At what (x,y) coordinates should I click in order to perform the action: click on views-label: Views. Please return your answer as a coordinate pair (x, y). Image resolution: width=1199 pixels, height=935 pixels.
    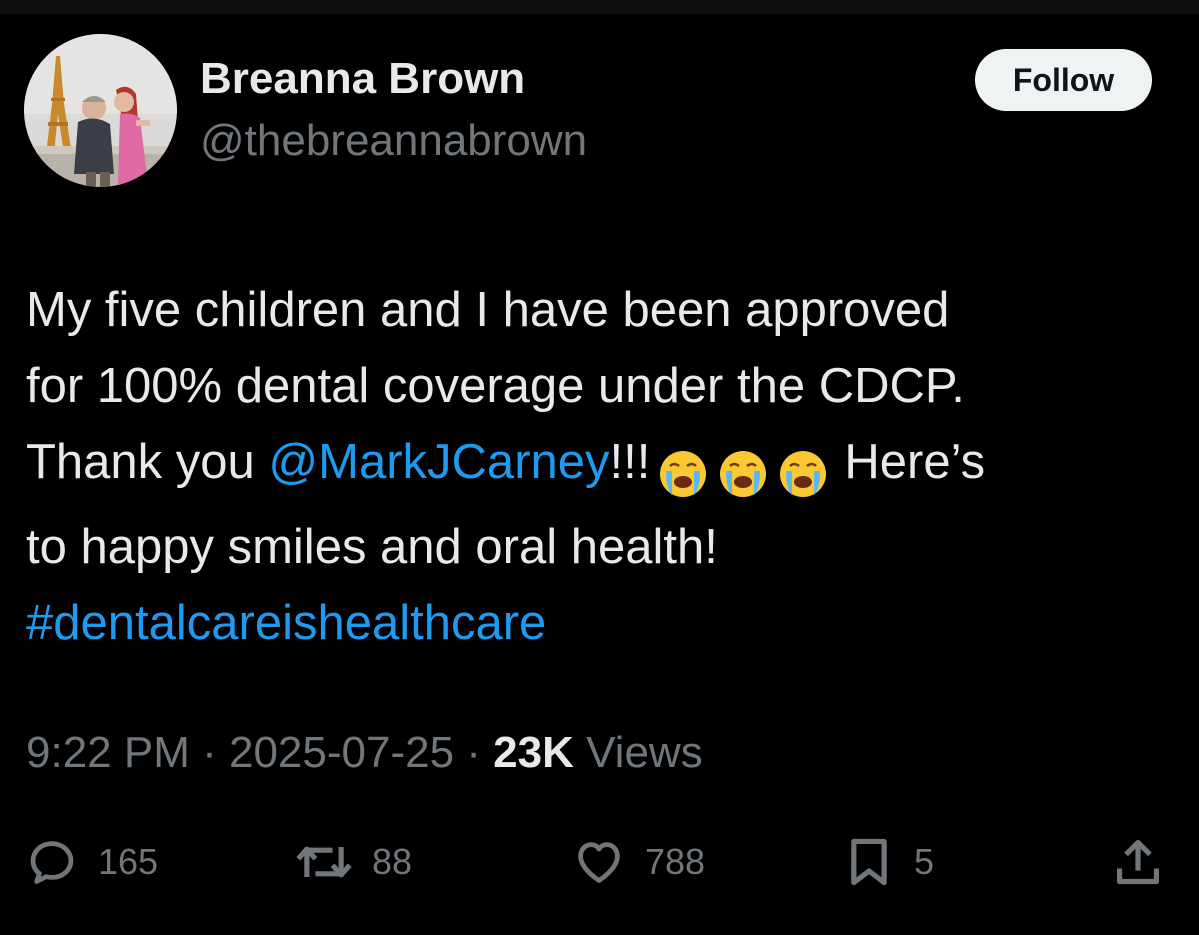
    Looking at the image, I should click on (638, 752).